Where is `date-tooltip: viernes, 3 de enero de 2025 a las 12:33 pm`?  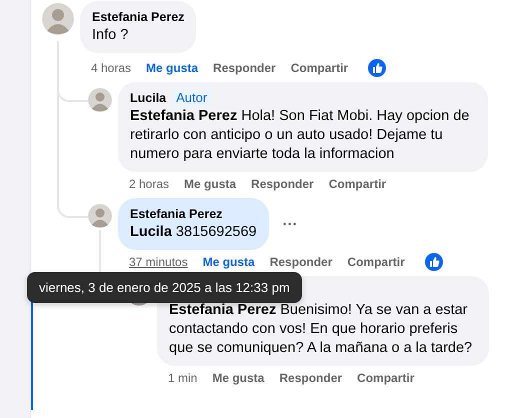
date-tooltip: viernes, 3 de enero de 2025 a las 12:33 pm is located at coordinates (164, 287).